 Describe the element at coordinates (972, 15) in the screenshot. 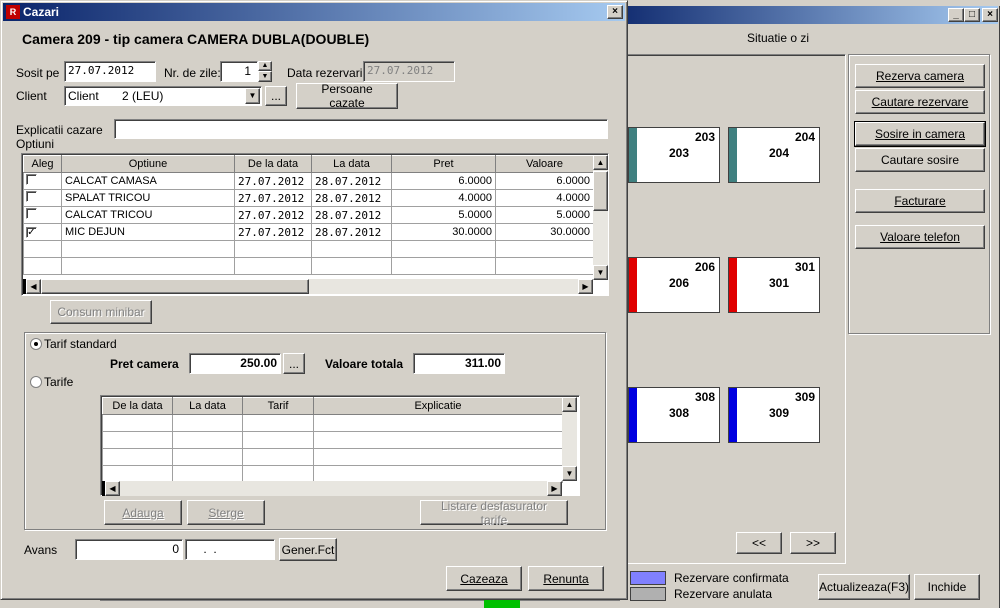

I see `maximize-icon: □` at that location.